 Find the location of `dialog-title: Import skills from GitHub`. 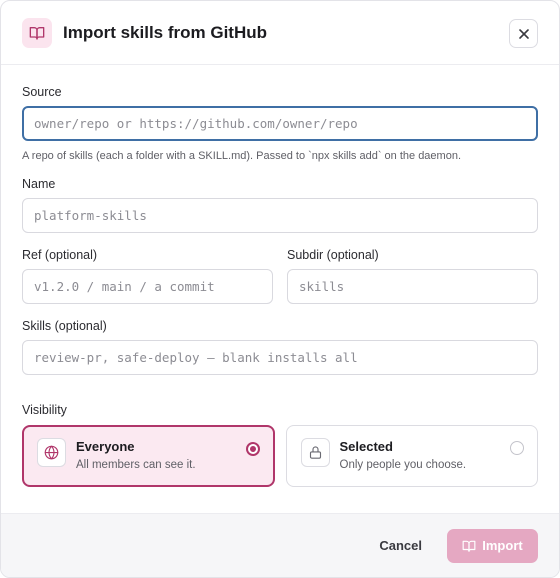

dialog-title: Import skills from GitHub is located at coordinates (165, 32).